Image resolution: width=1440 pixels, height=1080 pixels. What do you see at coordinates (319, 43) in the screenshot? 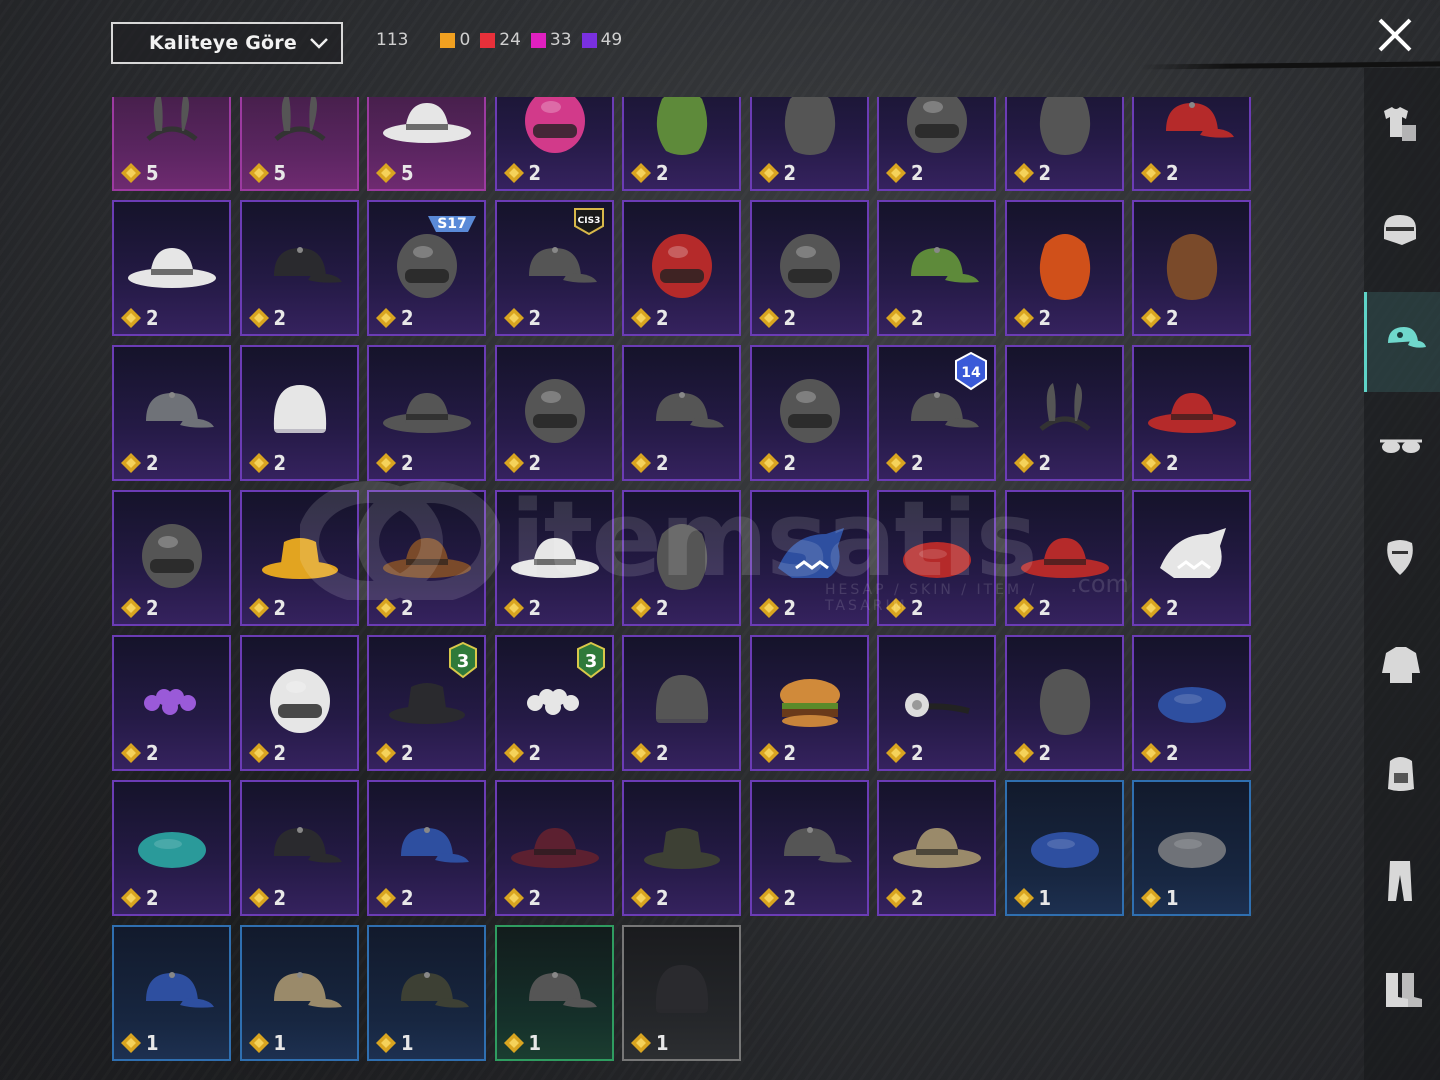
I see `chevron-down-icon` at bounding box center [319, 43].